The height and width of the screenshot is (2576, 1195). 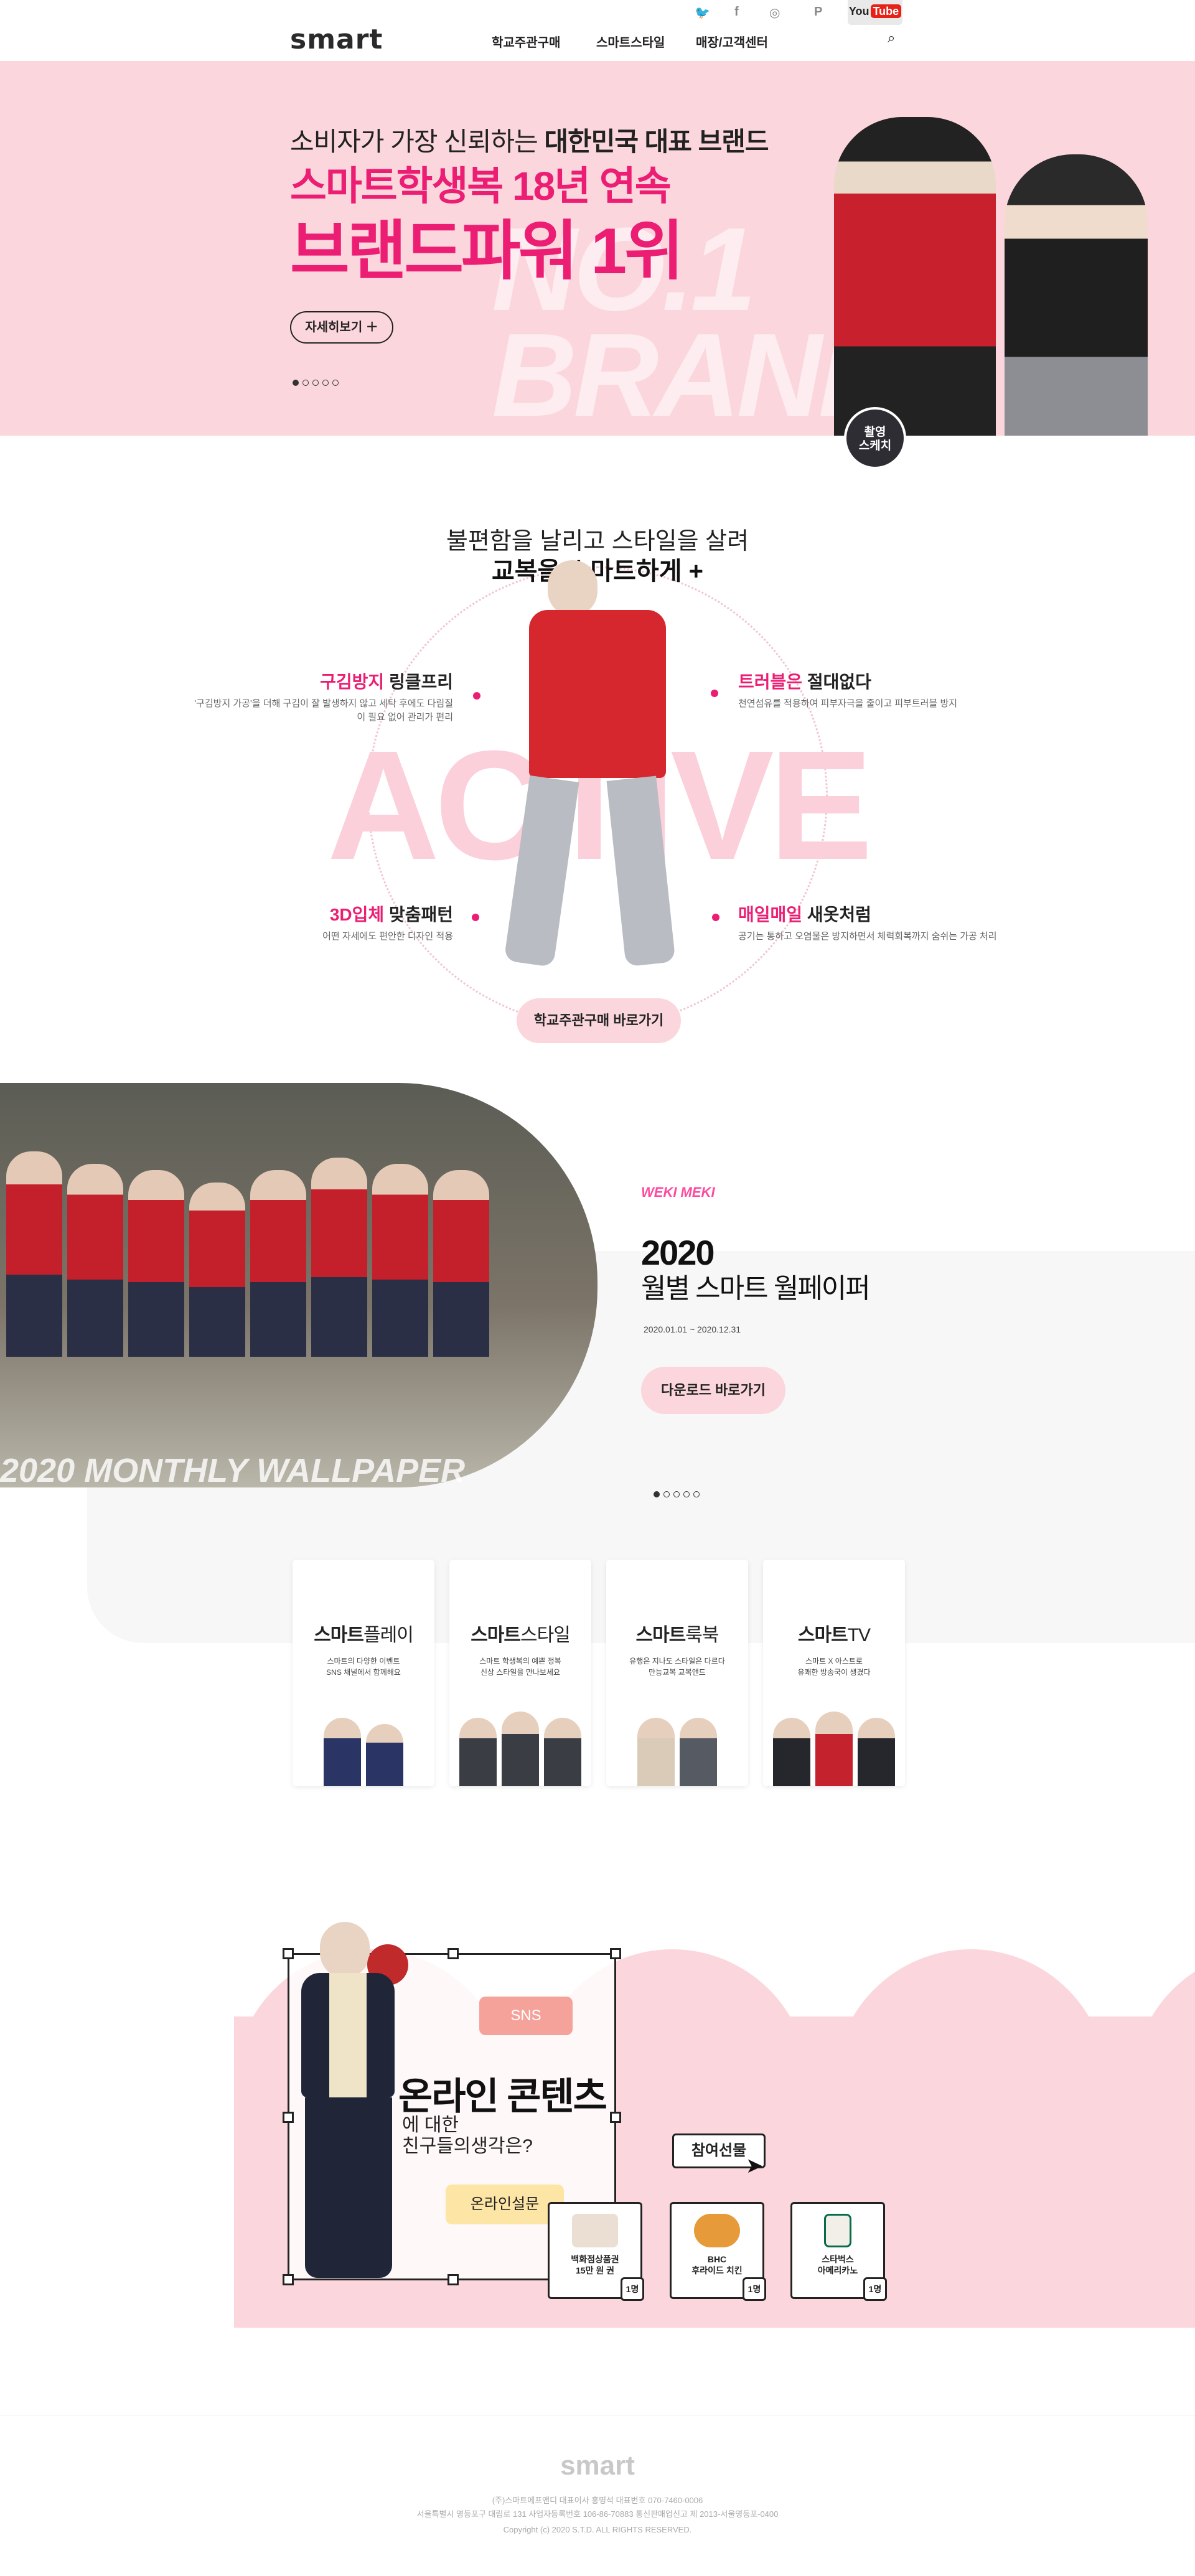 I want to click on hero-model-boy, so click(x=915, y=276).